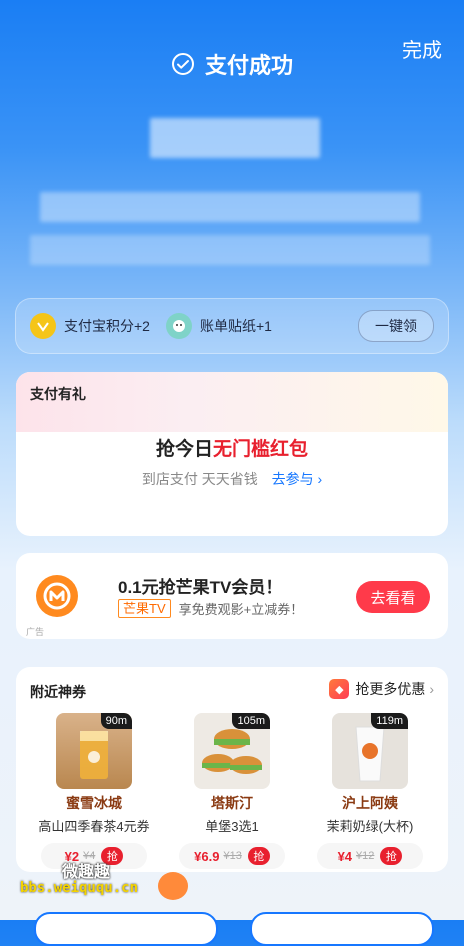 Image resolution: width=464 pixels, height=946 pixels. I want to click on ad-tag: 广告, so click(35, 632).